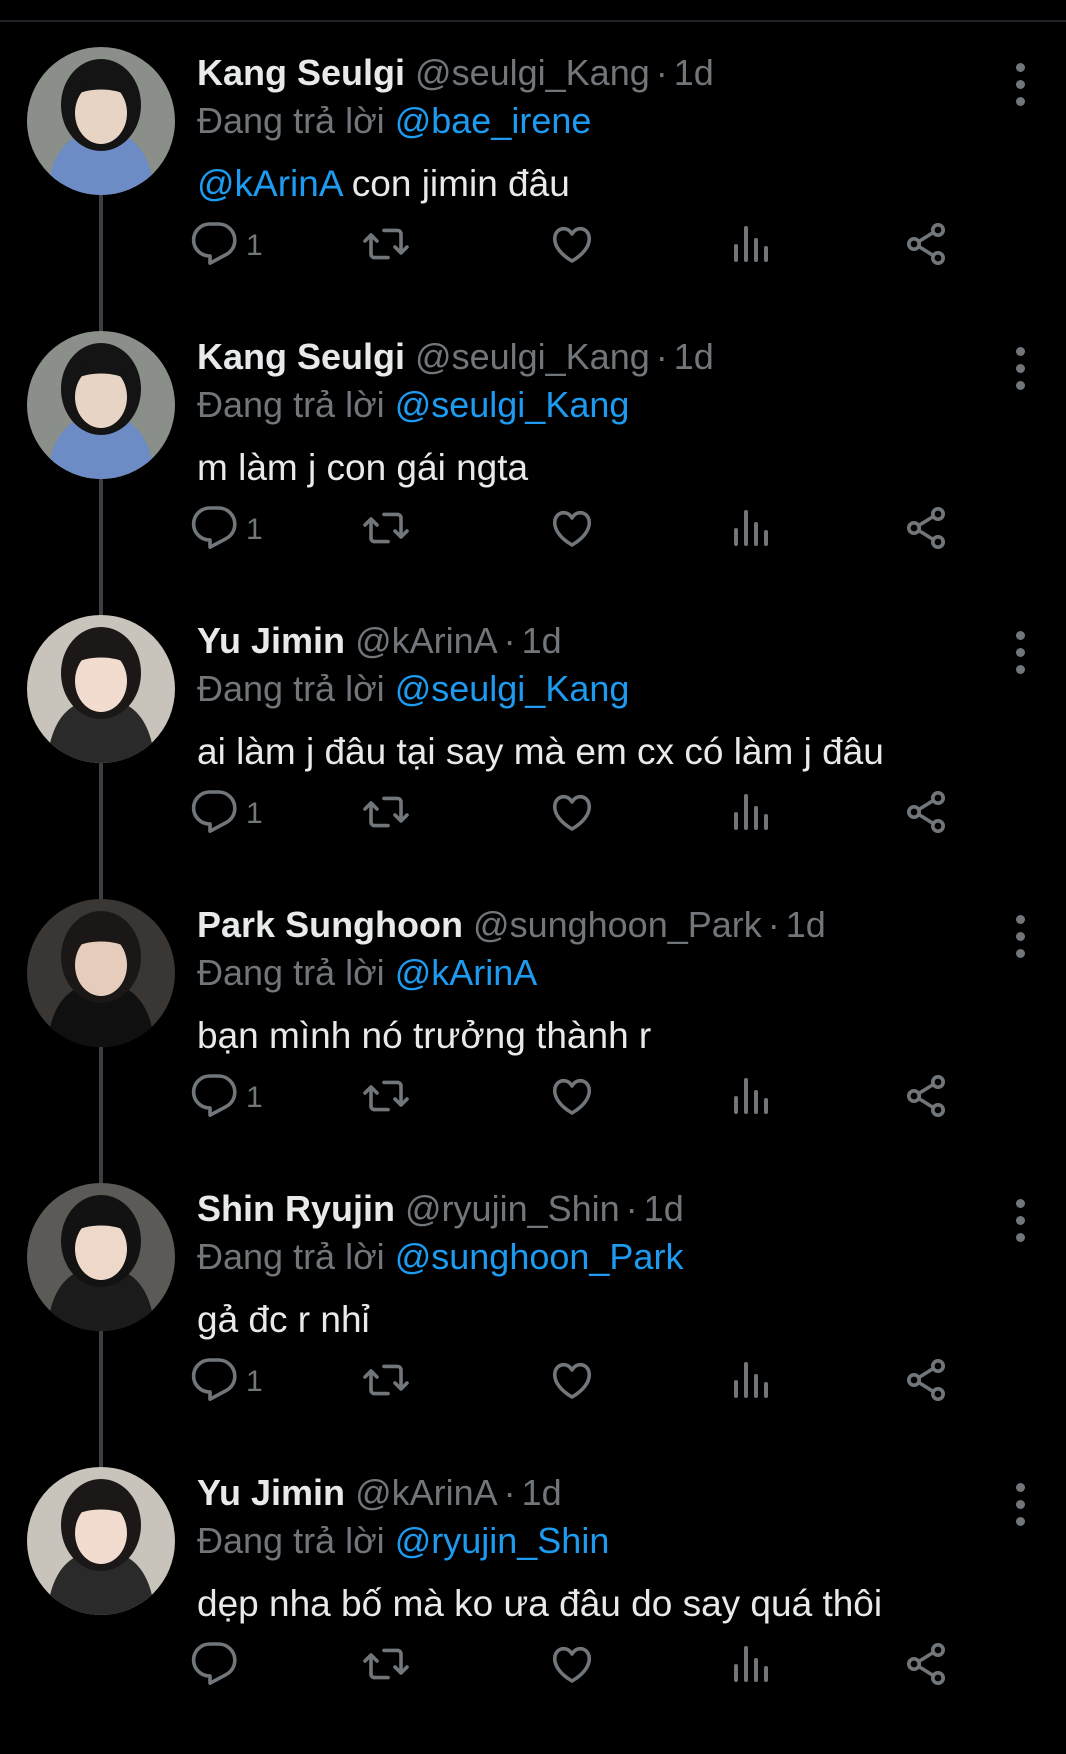 The width and height of the screenshot is (1066, 1754). I want to click on tweet-header: Park Sunghoon @sunghoon_Park · 1d, so click(511, 925).